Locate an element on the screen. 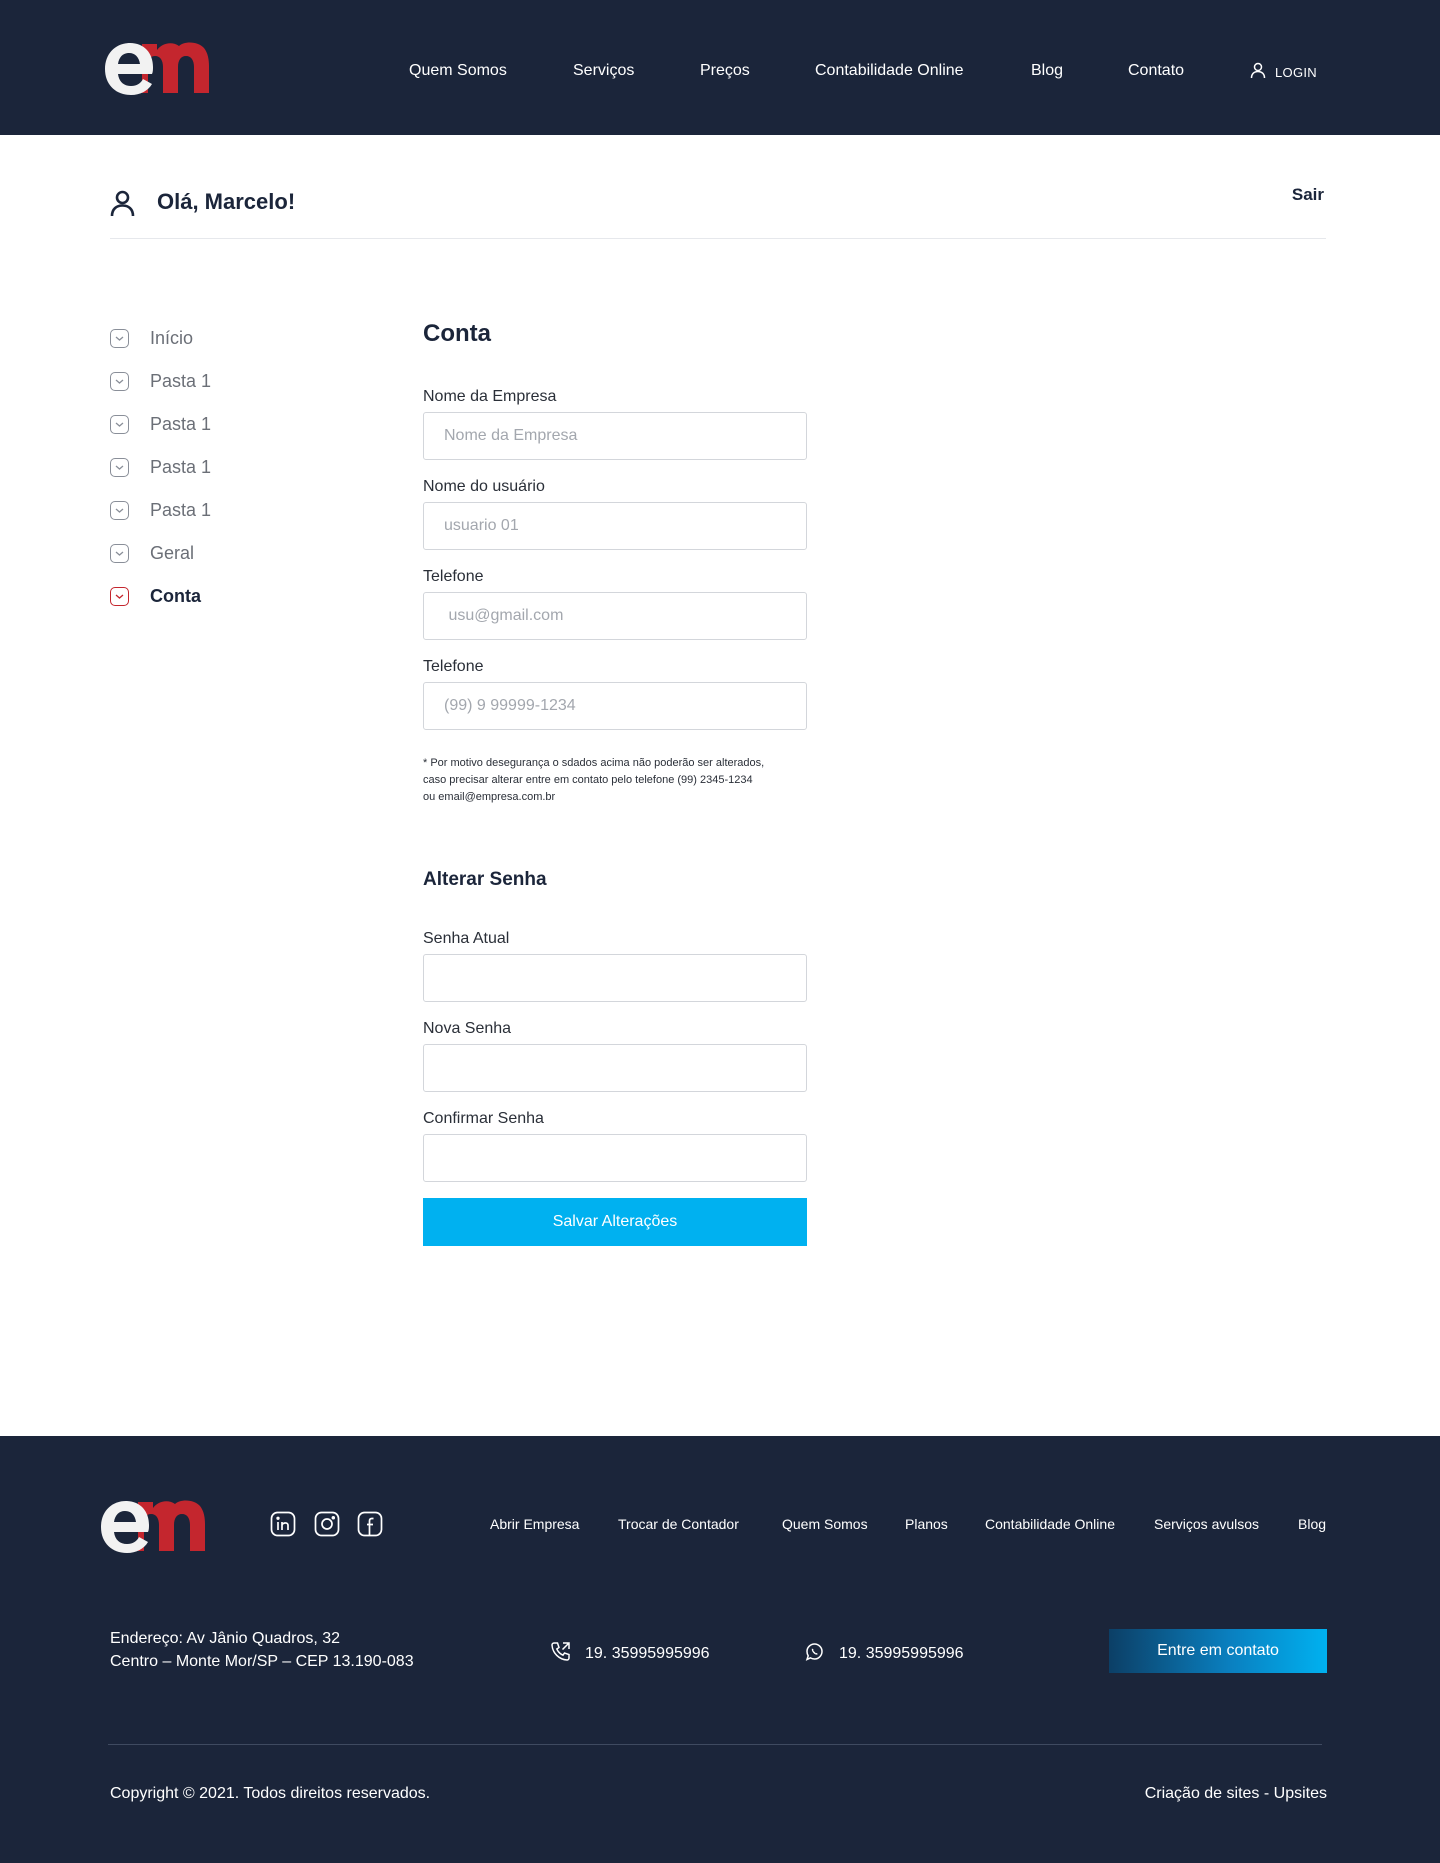  nav-servicos: Serviços is located at coordinates (603, 71).